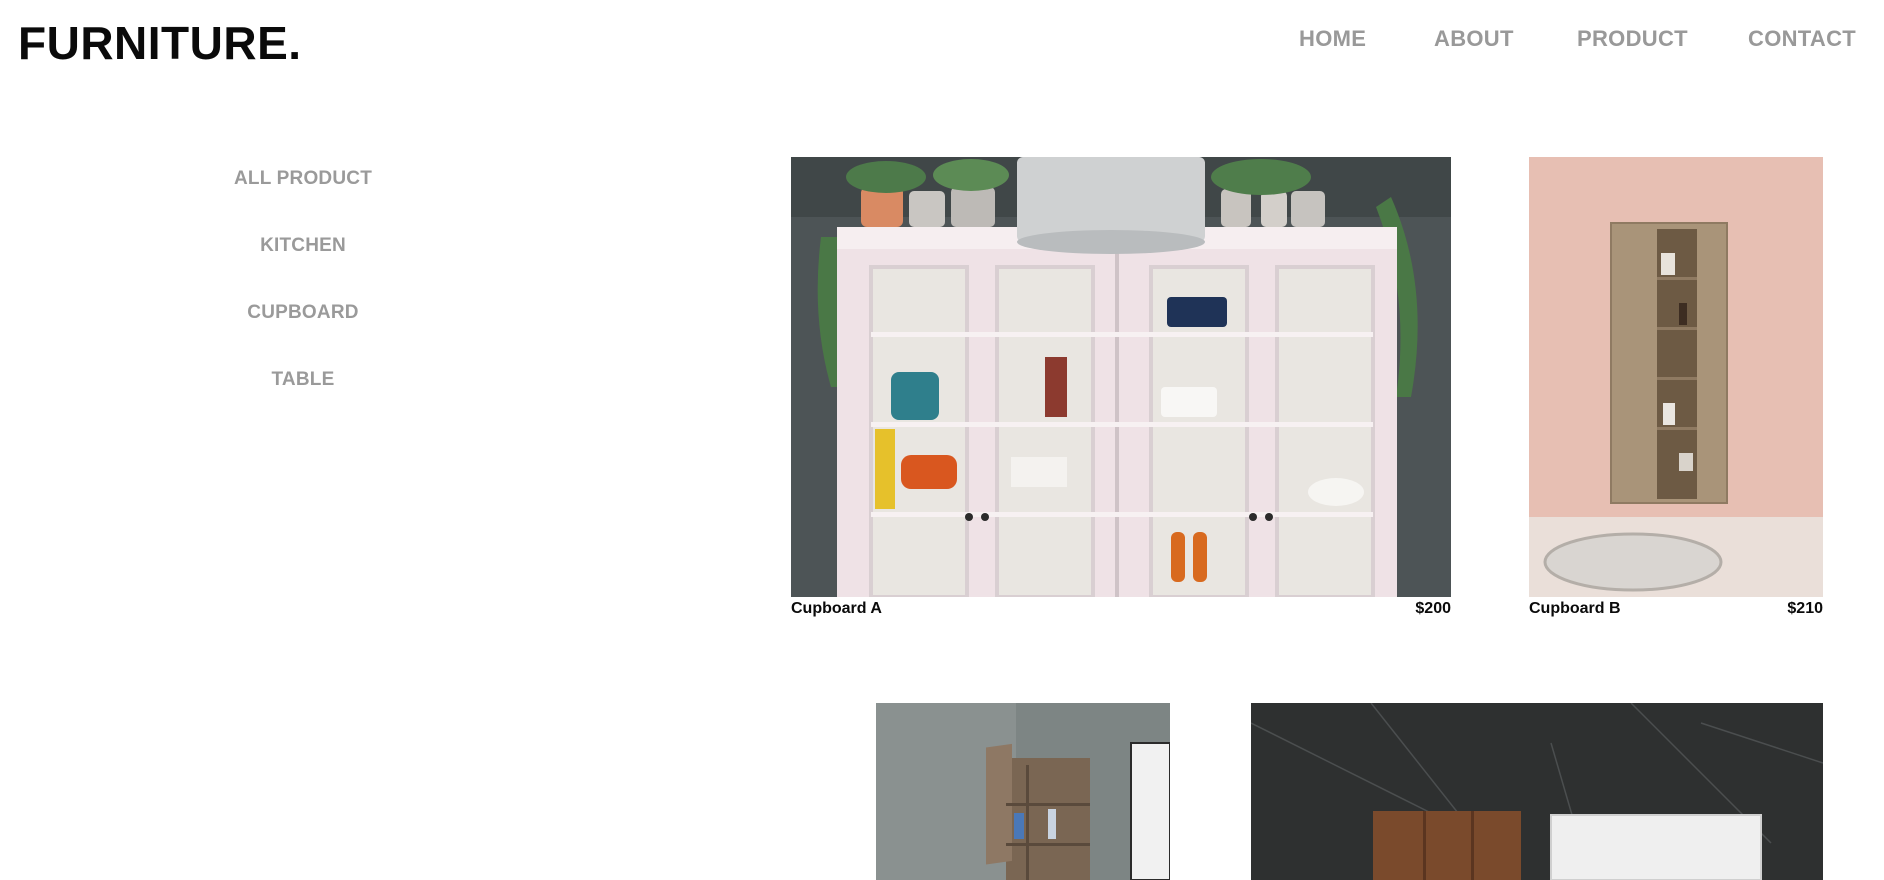 The width and height of the screenshot is (1884, 880). Describe the element at coordinates (160, 43) in the screenshot. I see `site-logo: FURNITURE.` at that location.